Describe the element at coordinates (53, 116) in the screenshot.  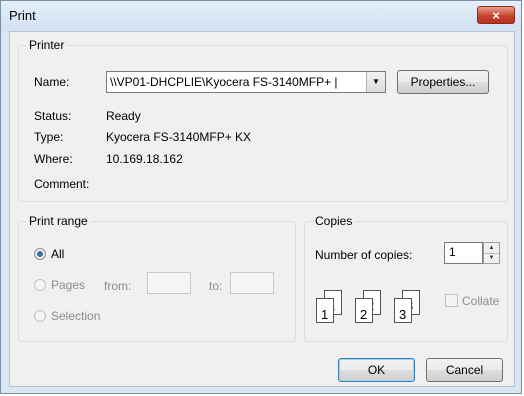
I see `status-label: Status:` at that location.